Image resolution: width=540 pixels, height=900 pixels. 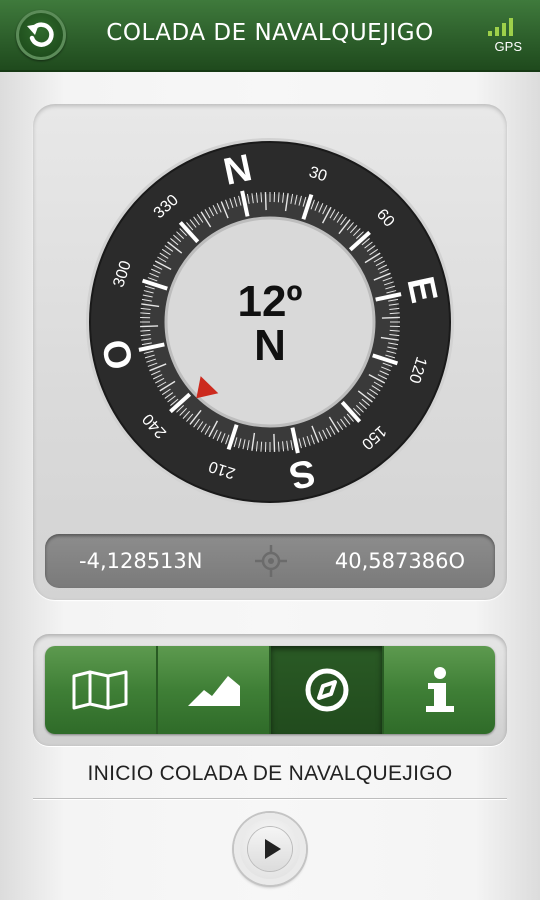 What do you see at coordinates (270, 773) in the screenshot?
I see `route-point-name: INICIO COLADA DE NAVALQUEJIGO` at bounding box center [270, 773].